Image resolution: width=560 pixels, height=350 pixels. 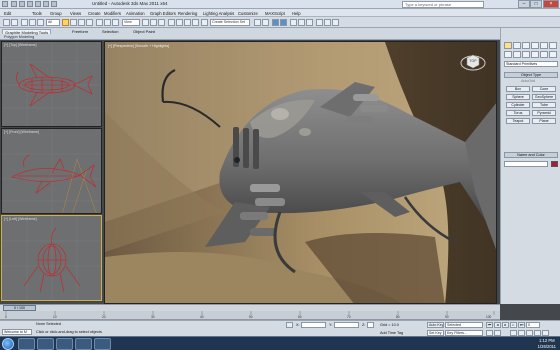 What do you see at coordinates (80, 31) in the screenshot?
I see `tab-freeform: Freeform` at bounding box center [80, 31].